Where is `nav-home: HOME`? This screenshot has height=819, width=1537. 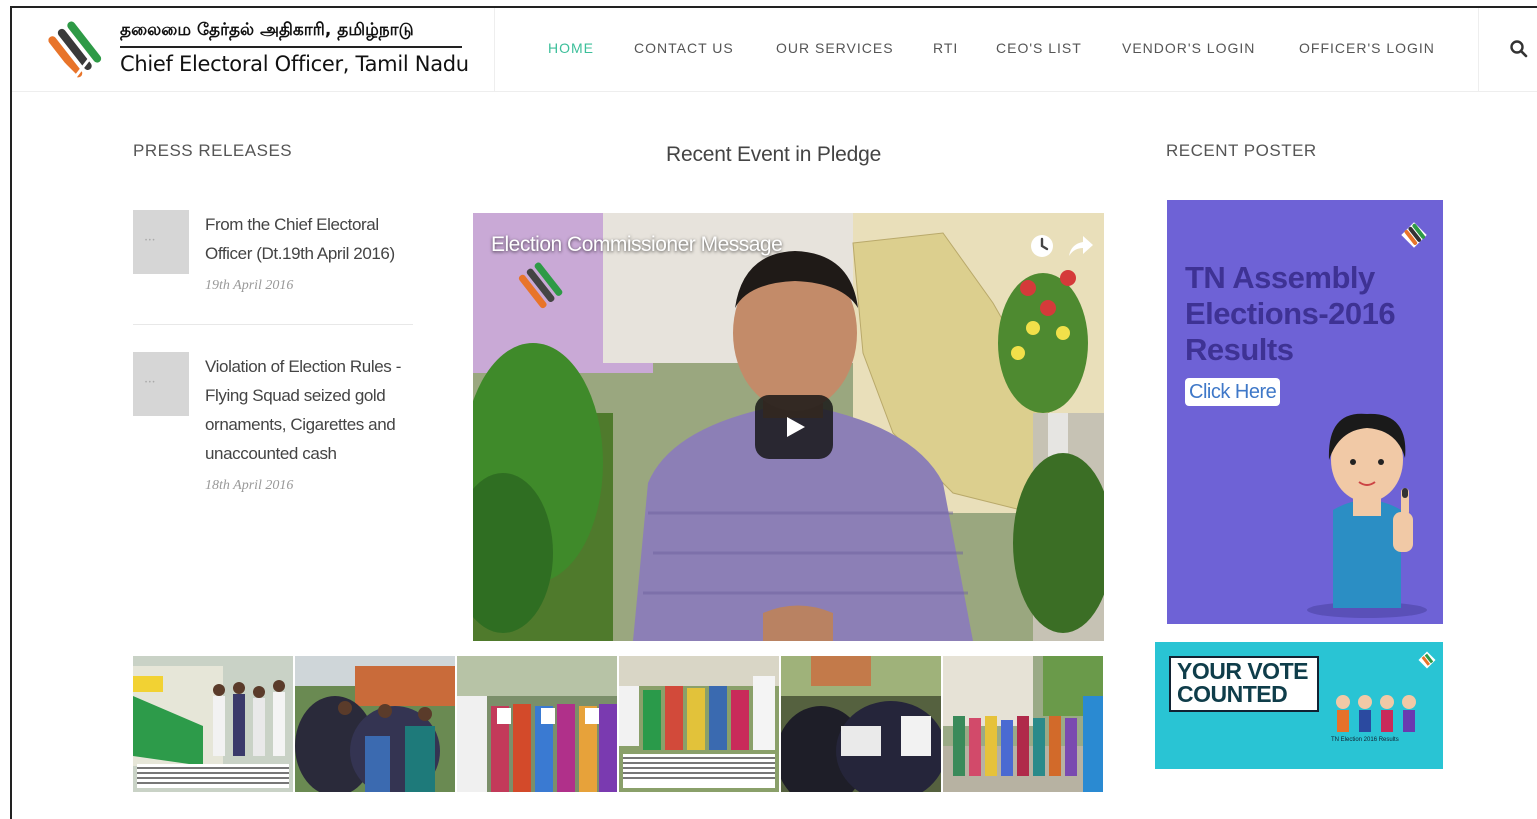 nav-home: HOME is located at coordinates (571, 48).